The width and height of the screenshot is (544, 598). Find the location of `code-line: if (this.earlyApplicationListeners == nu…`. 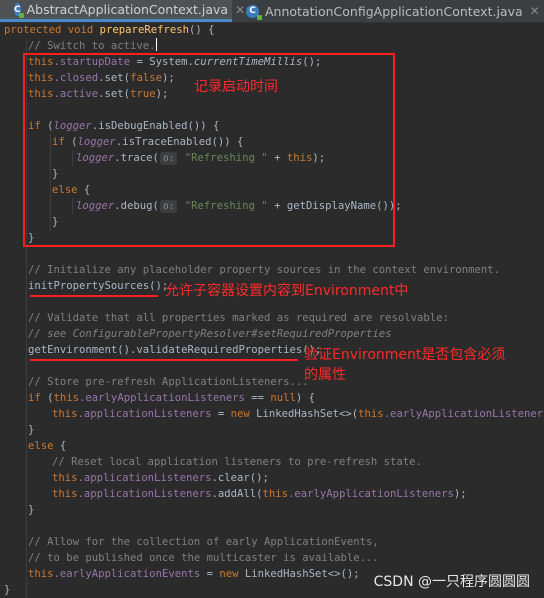

code-line: if (this.earlyApplicationListeners == nu… is located at coordinates (172, 398).